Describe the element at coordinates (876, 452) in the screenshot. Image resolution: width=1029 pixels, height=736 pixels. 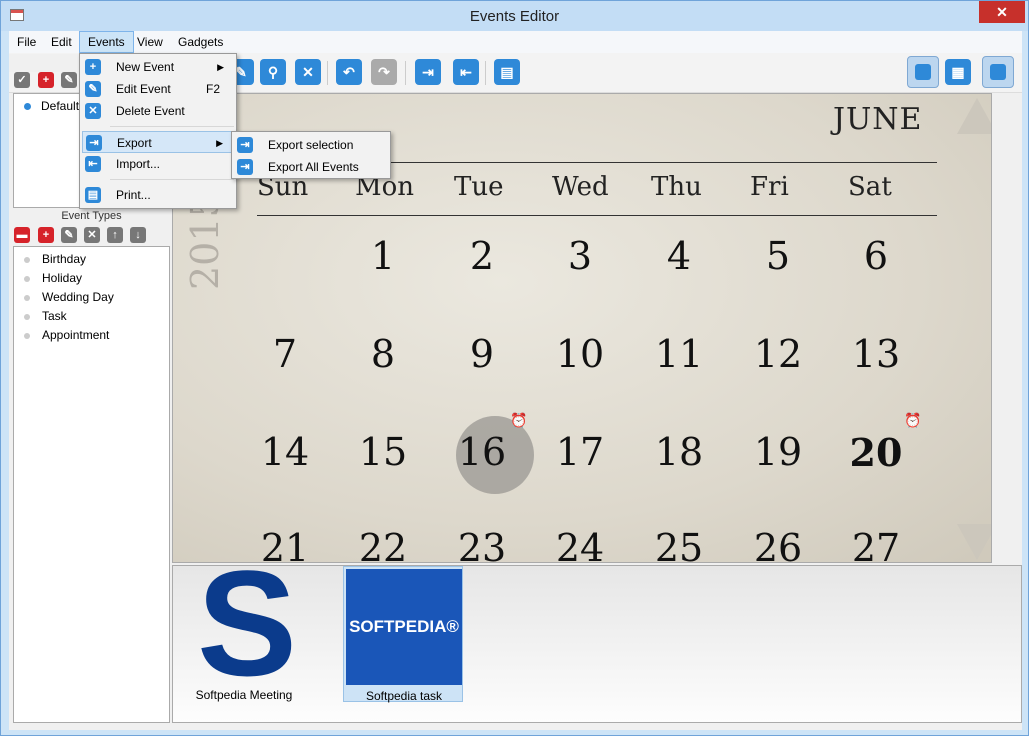
I see `day-cell: 20` at that location.